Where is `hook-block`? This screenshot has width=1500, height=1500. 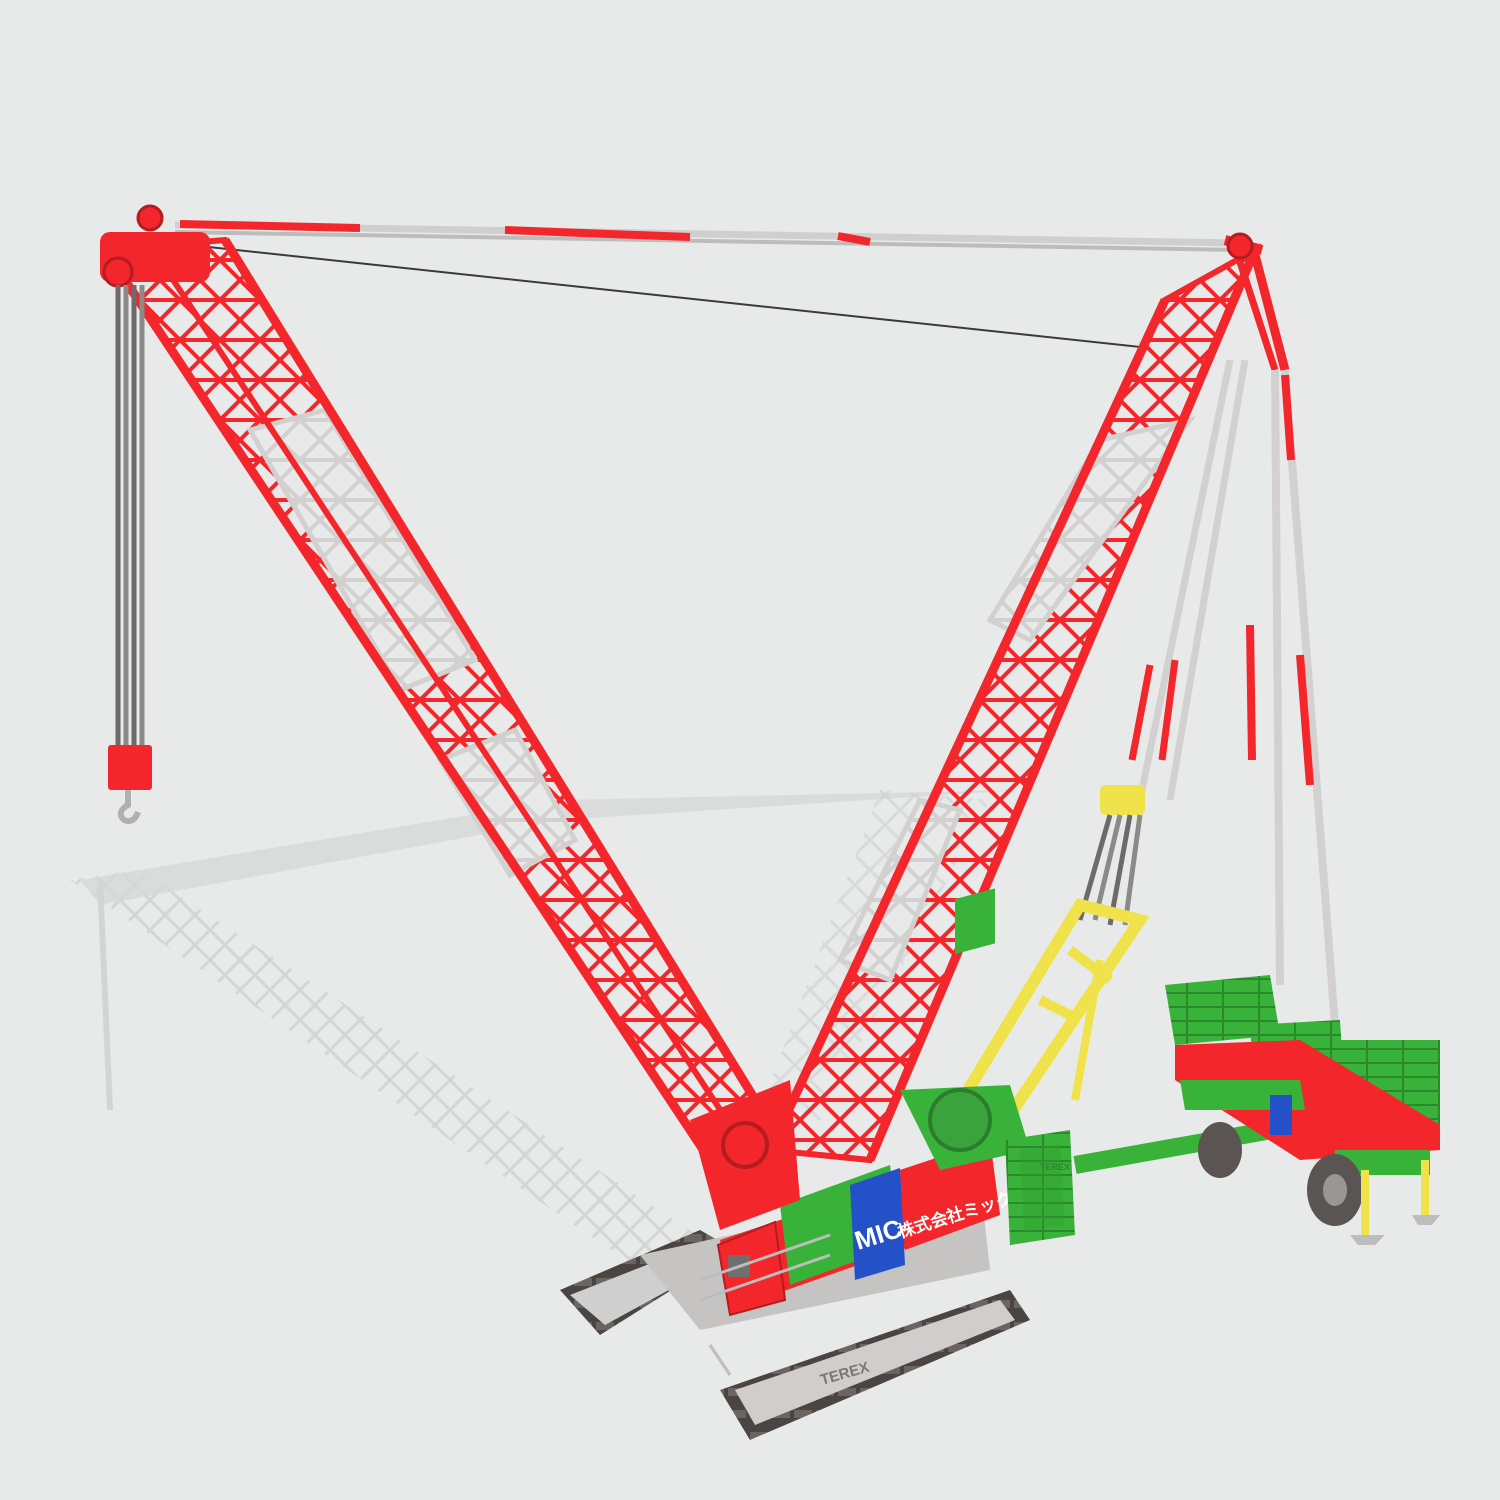
hook-block is located at coordinates (130, 554).